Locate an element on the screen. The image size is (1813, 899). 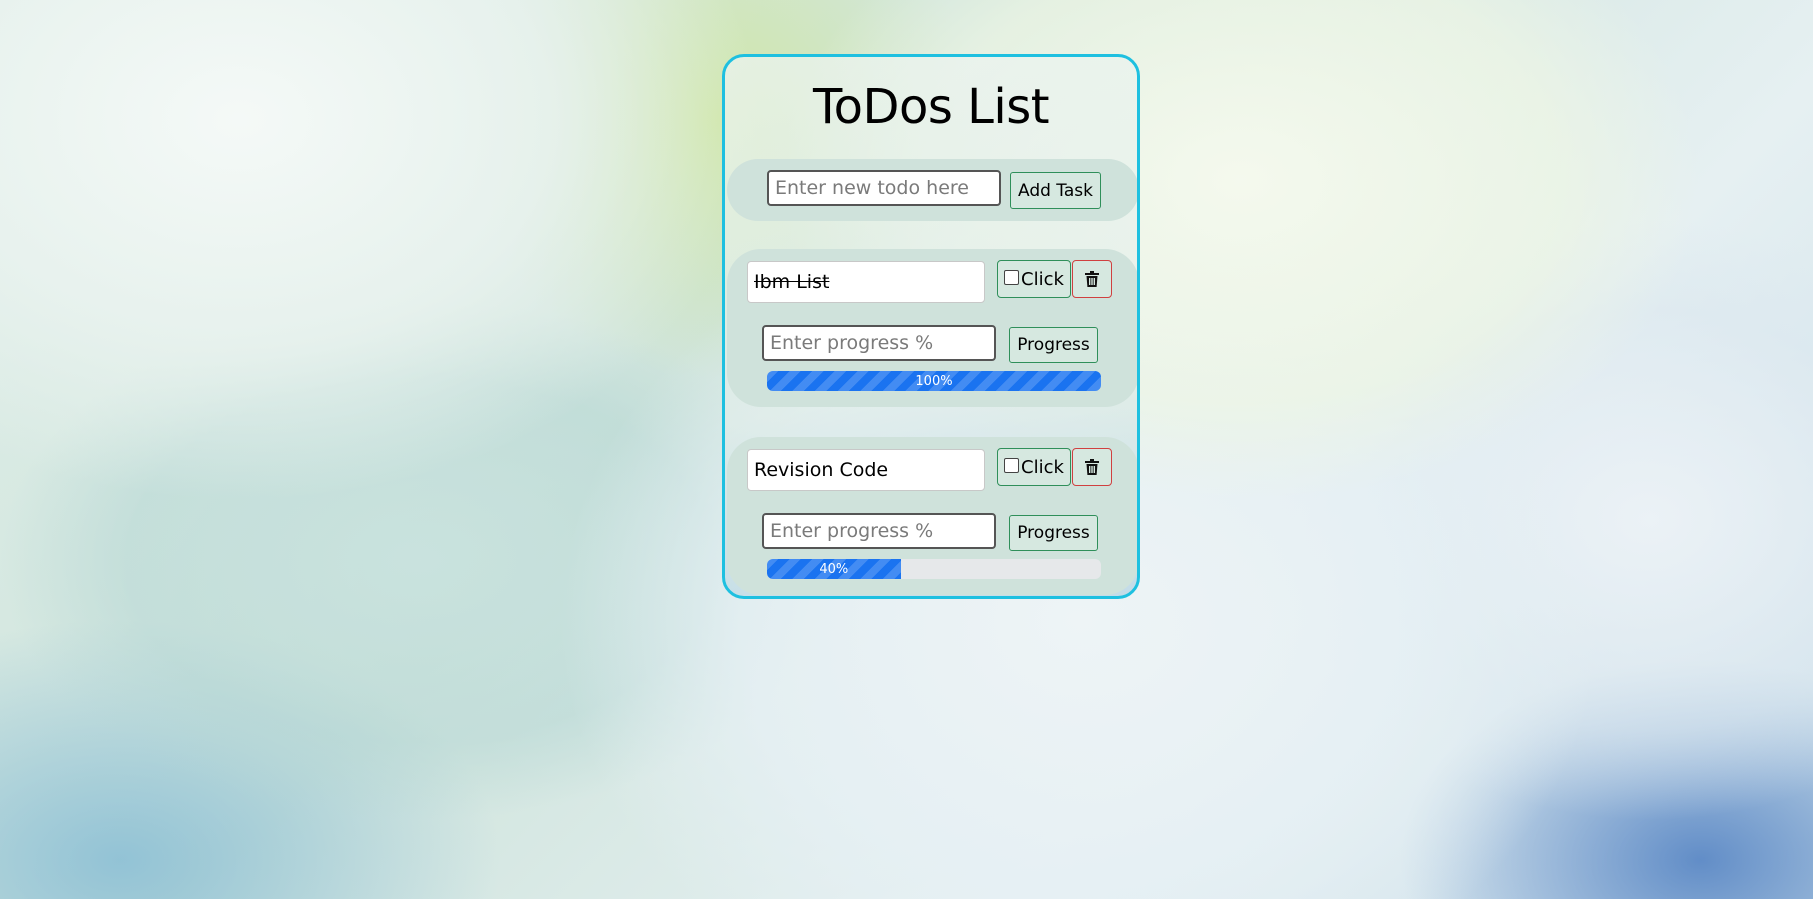
page-title: ToDos List is located at coordinates (931, 107).